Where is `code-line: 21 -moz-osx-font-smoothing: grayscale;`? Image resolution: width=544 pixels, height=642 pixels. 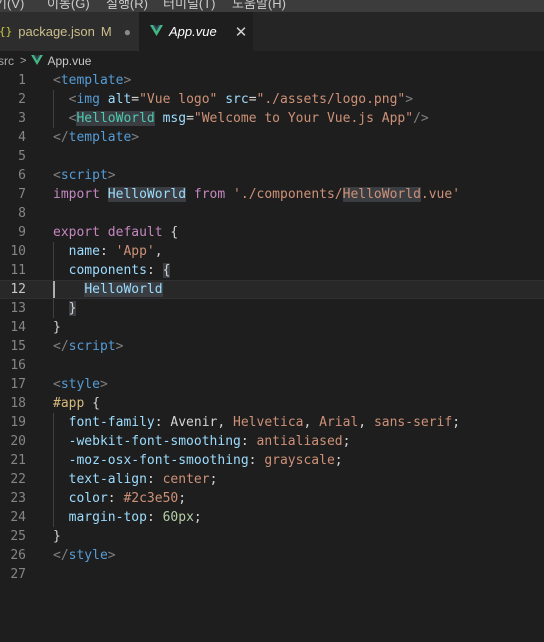 code-line: 21 -moz-osx-font-smoothing: grayscale; is located at coordinates (272, 460).